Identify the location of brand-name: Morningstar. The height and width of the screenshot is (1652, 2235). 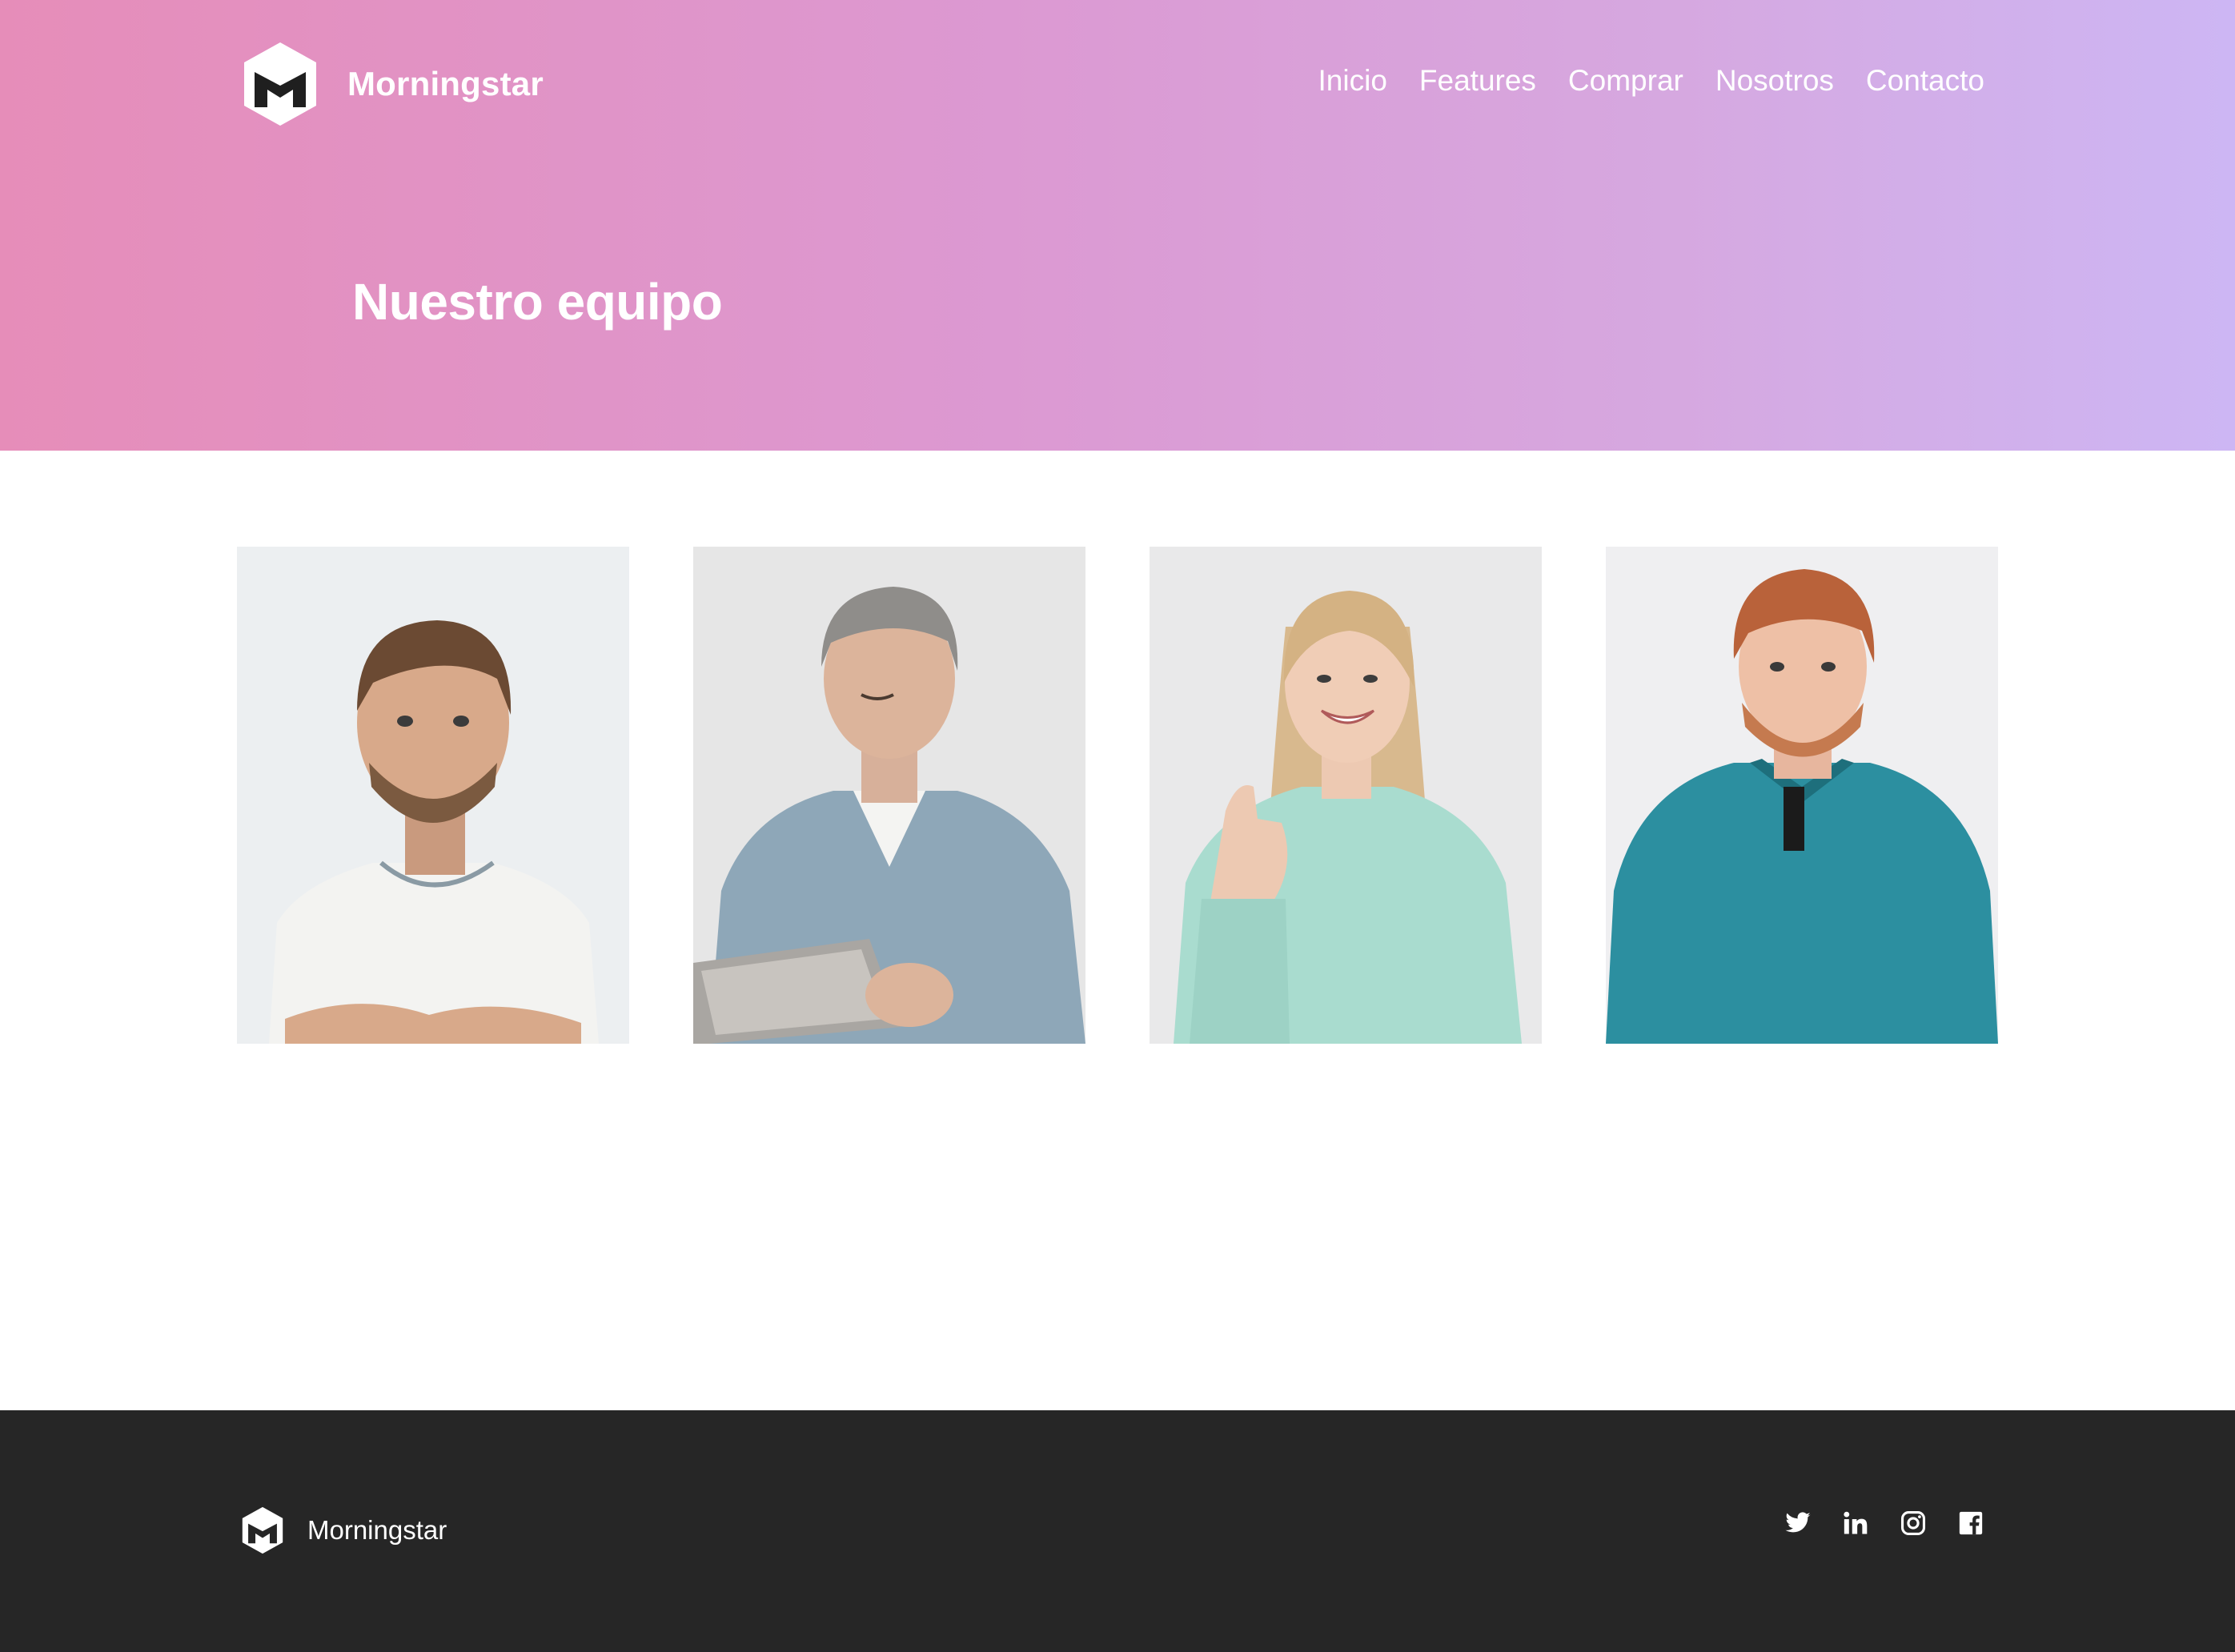
(446, 83).